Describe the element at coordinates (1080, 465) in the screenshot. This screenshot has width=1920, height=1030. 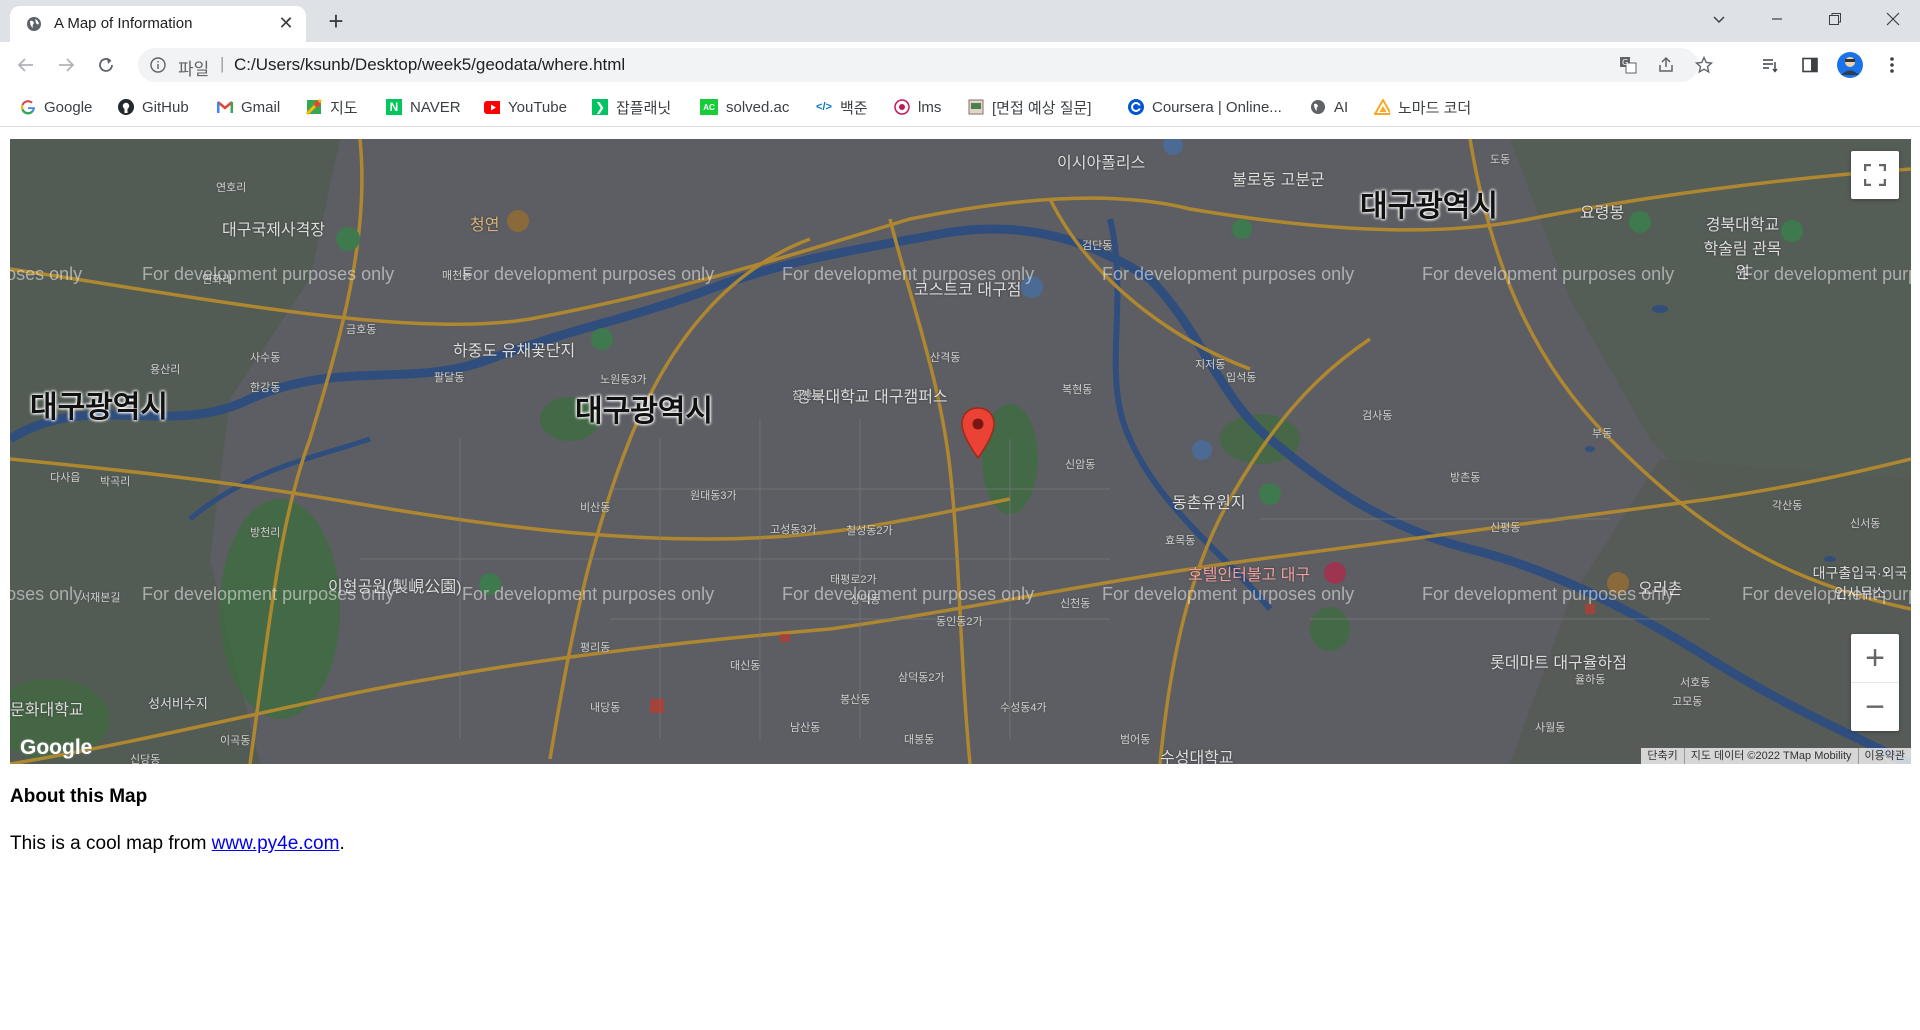
I see `district-label: 신암동` at that location.